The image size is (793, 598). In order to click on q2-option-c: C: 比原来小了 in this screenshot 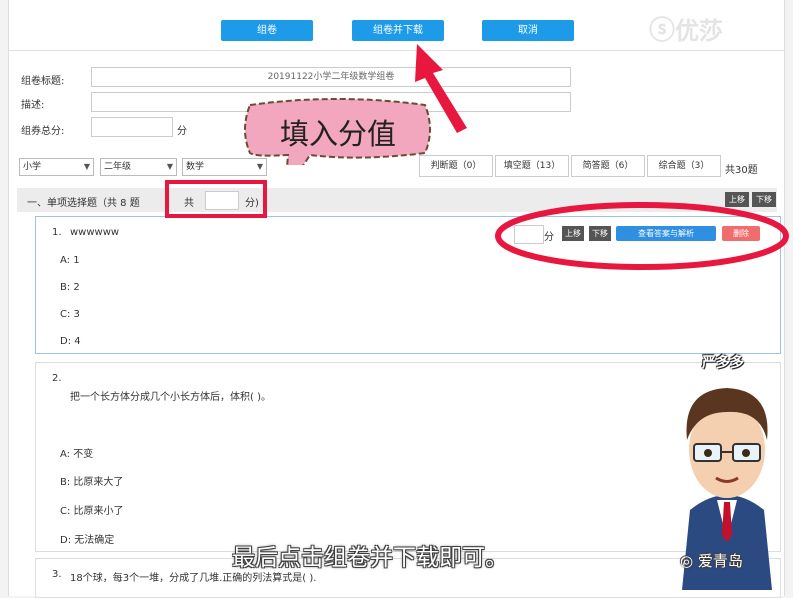, I will do `click(92, 511)`.